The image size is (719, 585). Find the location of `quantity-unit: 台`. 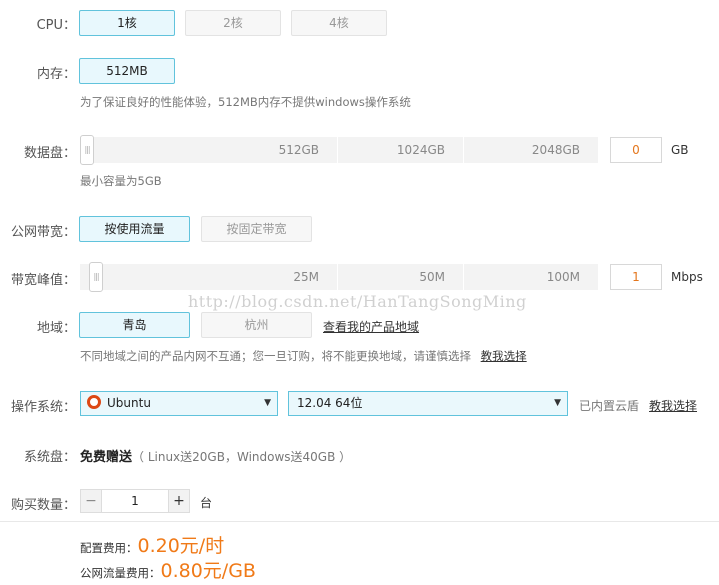

quantity-unit: 台 is located at coordinates (206, 503).